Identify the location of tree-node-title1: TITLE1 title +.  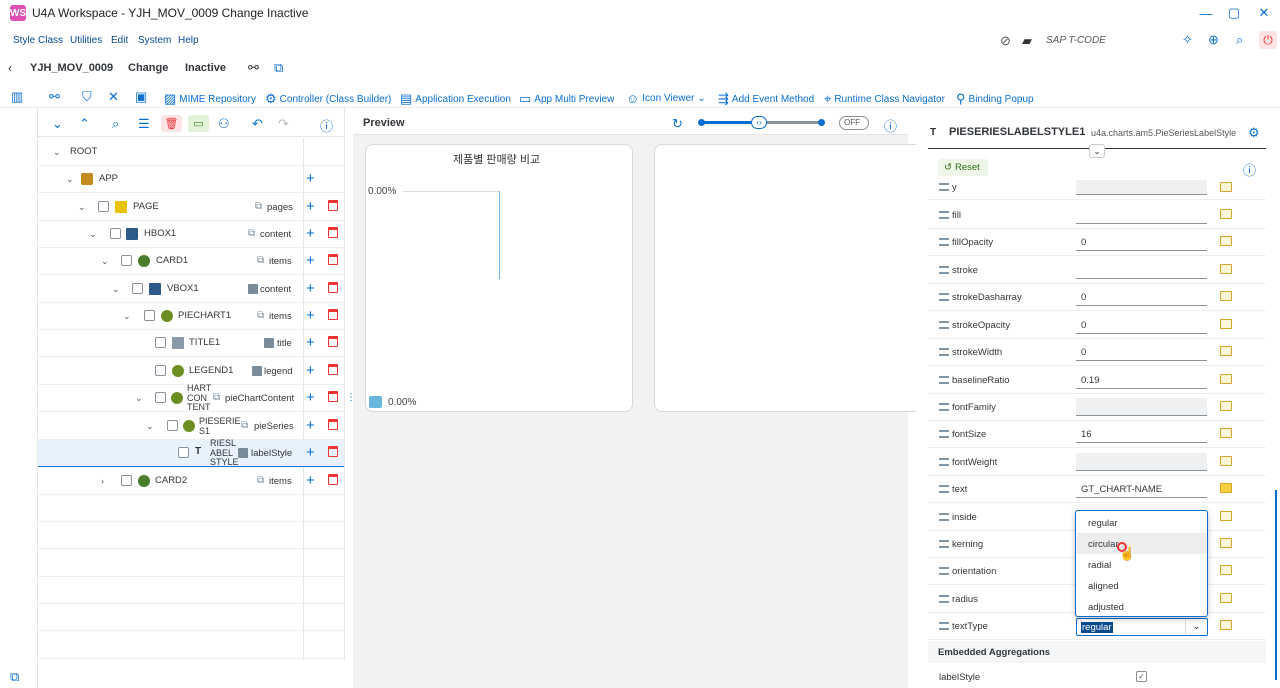
(191, 343).